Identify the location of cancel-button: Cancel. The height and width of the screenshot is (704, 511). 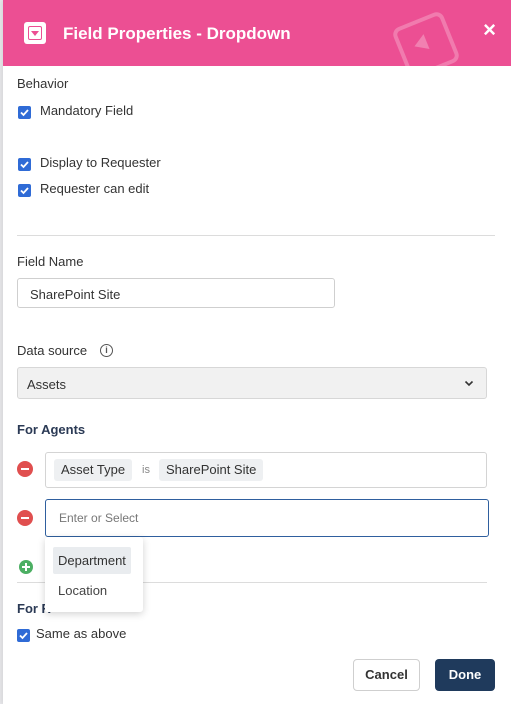
(386, 675).